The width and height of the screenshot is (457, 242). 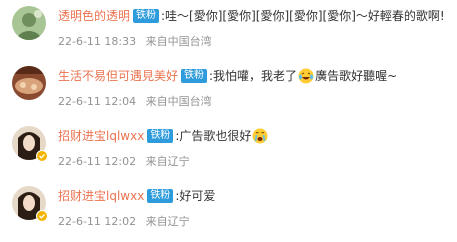 What do you see at coordinates (195, 196) in the screenshot?
I see `comment-text: :好可爱` at bounding box center [195, 196].